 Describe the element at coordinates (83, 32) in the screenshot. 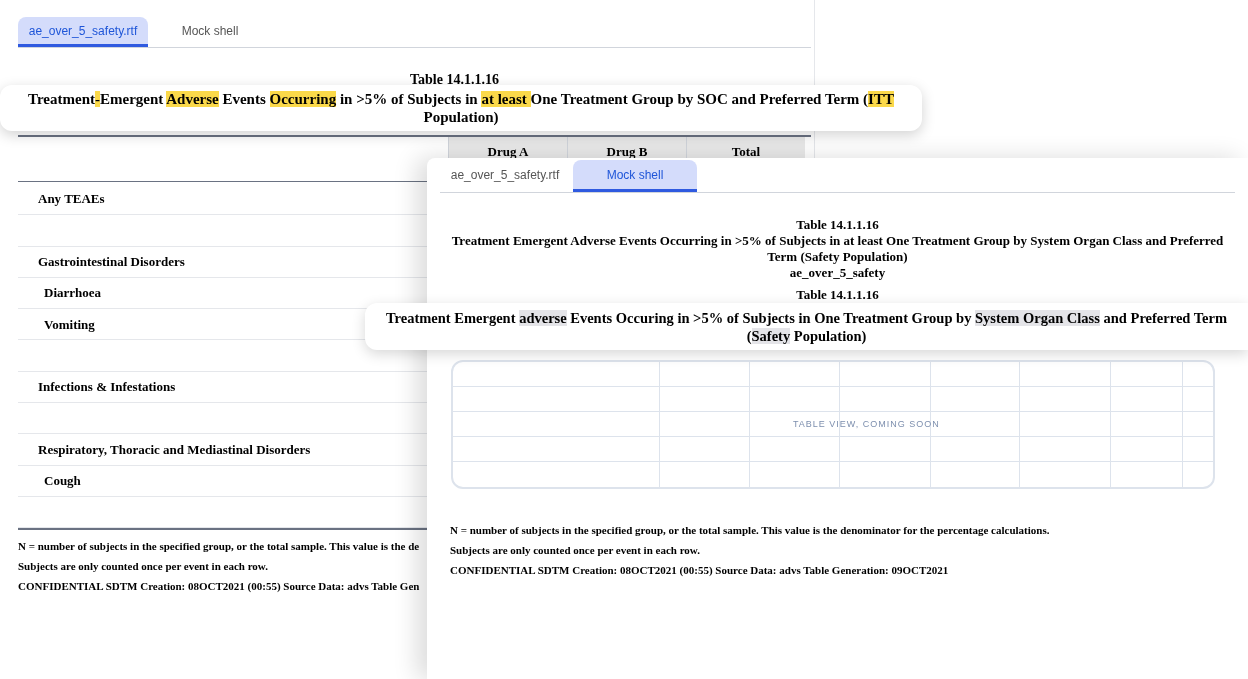

I see `tab: ae_over_5_safety.rtf` at that location.